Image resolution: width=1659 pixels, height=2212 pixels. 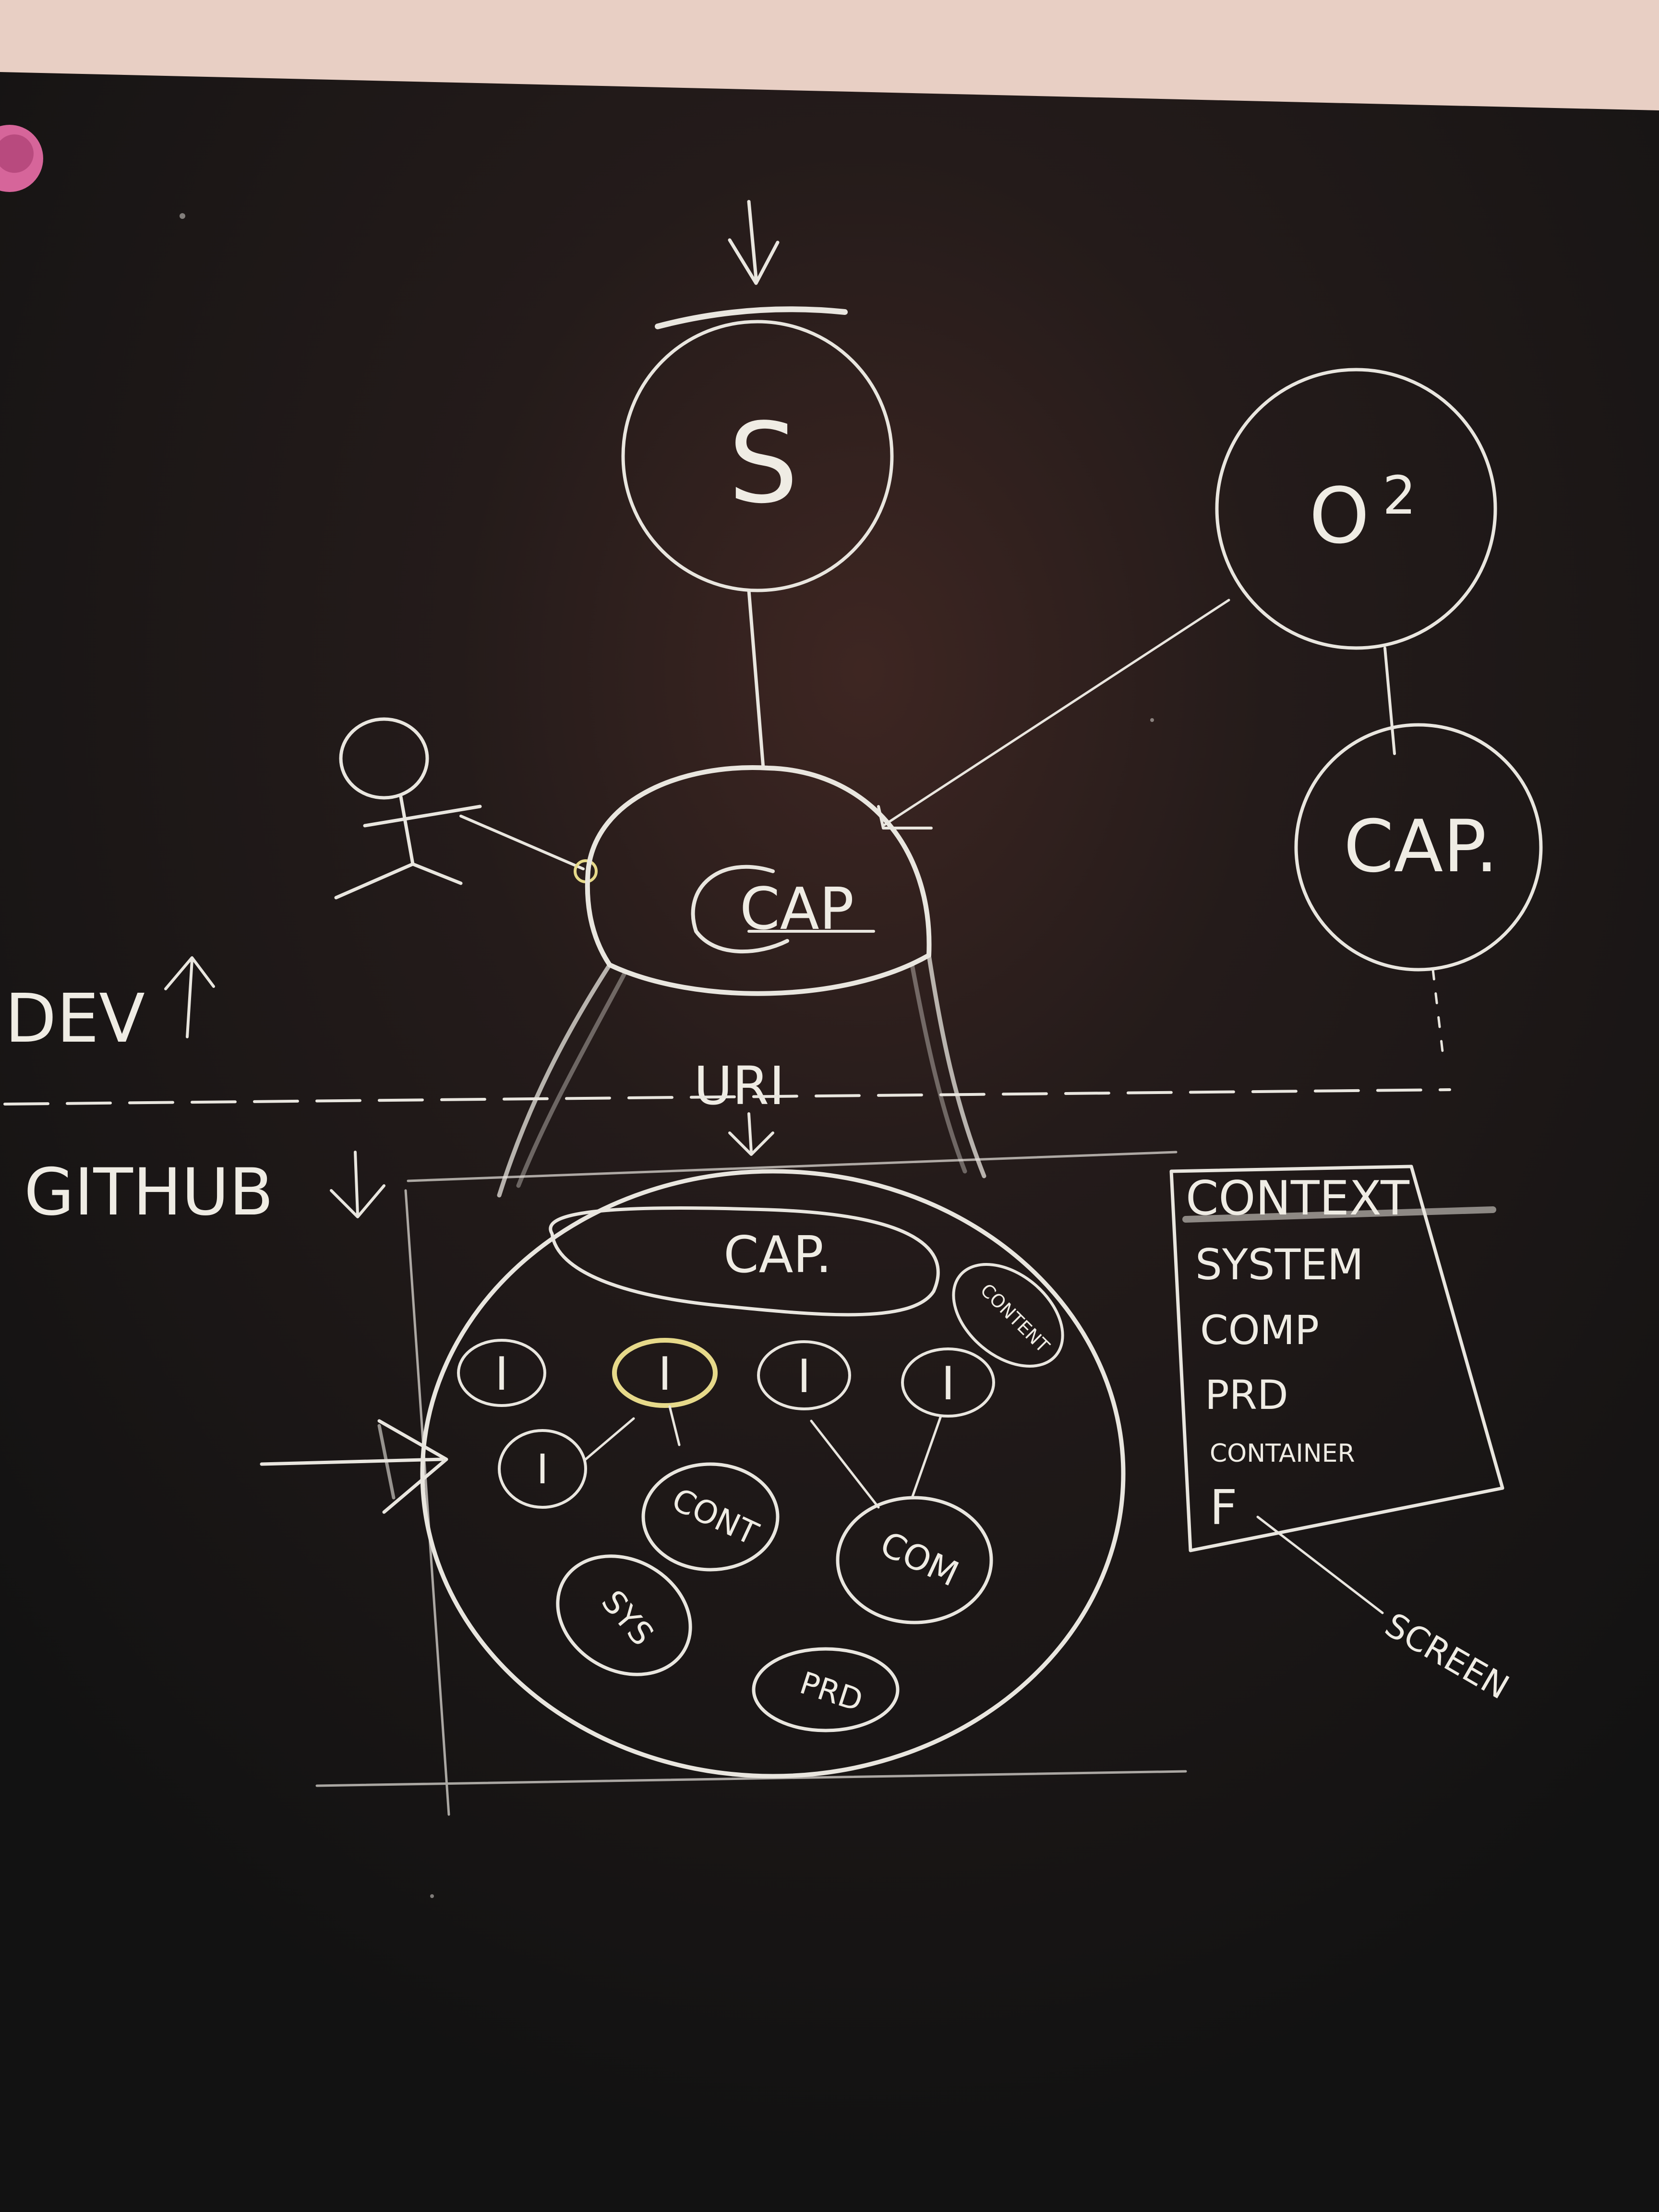 What do you see at coordinates (777, 1255) in the screenshot?
I see `inner-cap-label: CAP.` at bounding box center [777, 1255].